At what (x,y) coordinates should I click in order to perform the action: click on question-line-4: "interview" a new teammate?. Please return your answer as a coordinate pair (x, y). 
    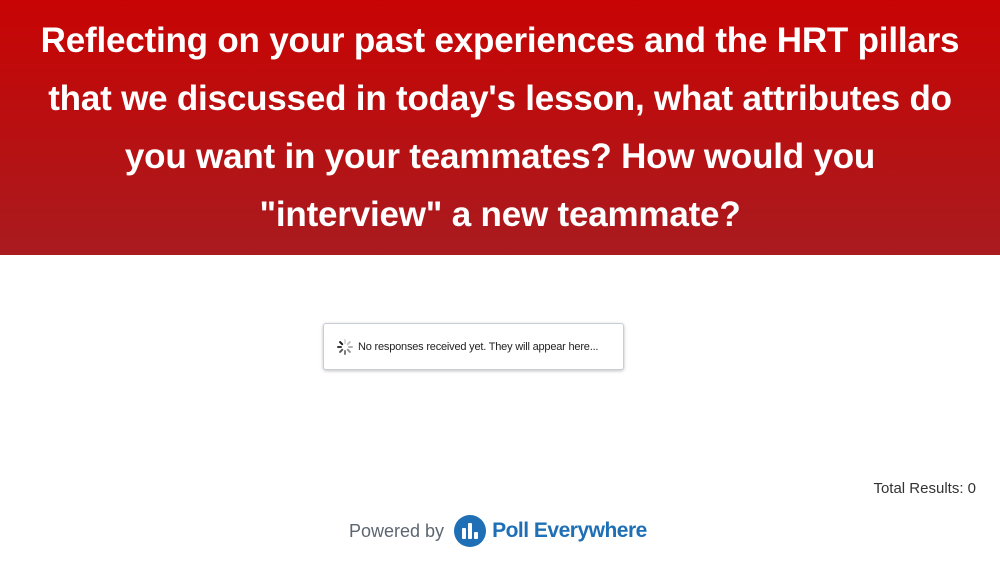
    Looking at the image, I should click on (500, 214).